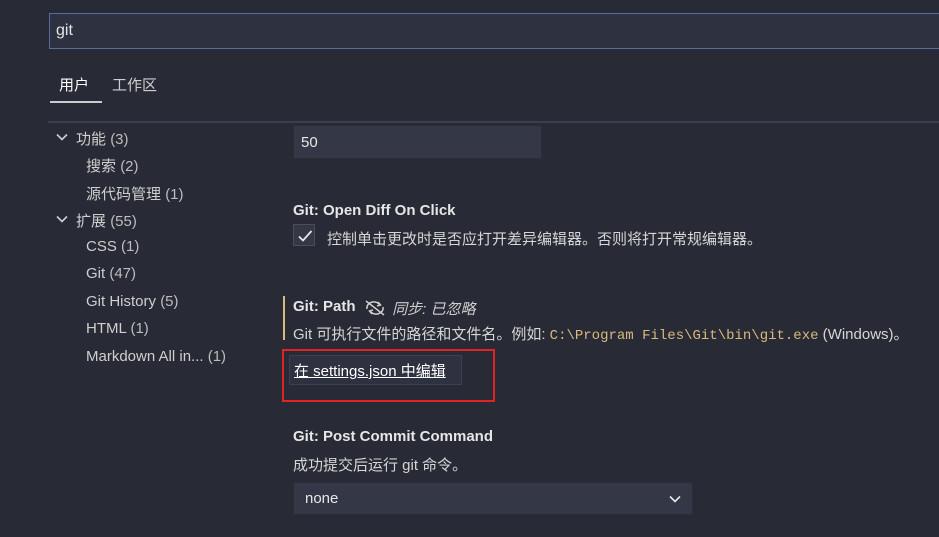  Describe the element at coordinates (284, 318) in the screenshot. I see `modified-indicator` at that location.